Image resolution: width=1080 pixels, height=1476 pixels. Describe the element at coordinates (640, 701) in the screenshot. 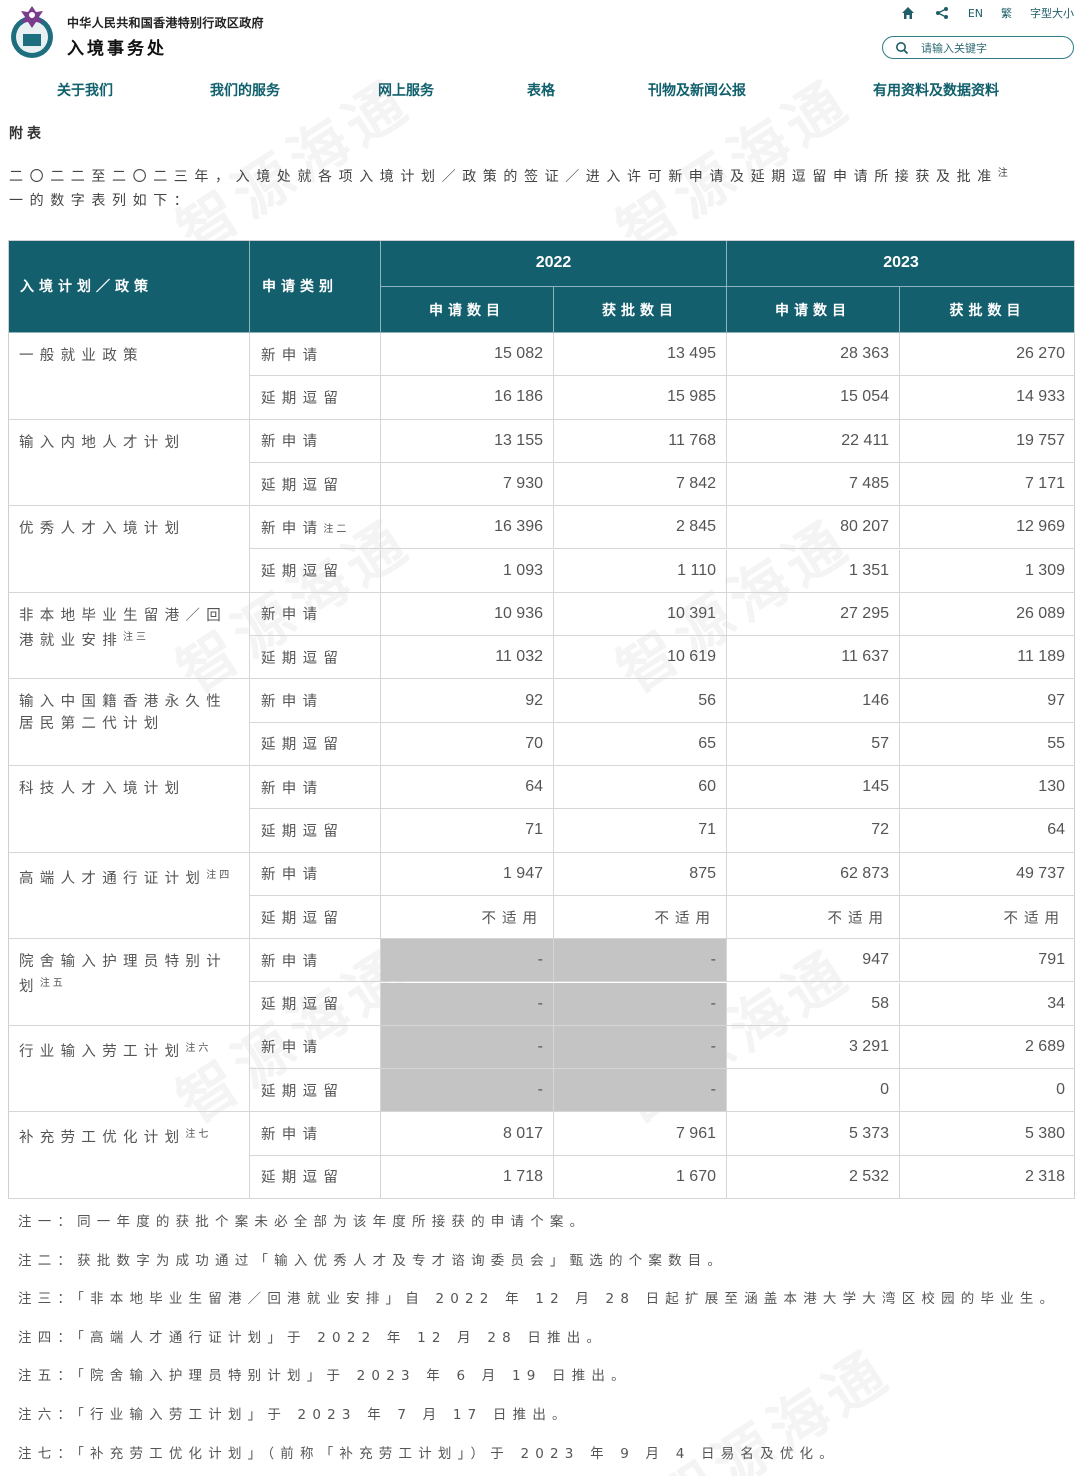

I see `cell-approved-2022: 56` at that location.